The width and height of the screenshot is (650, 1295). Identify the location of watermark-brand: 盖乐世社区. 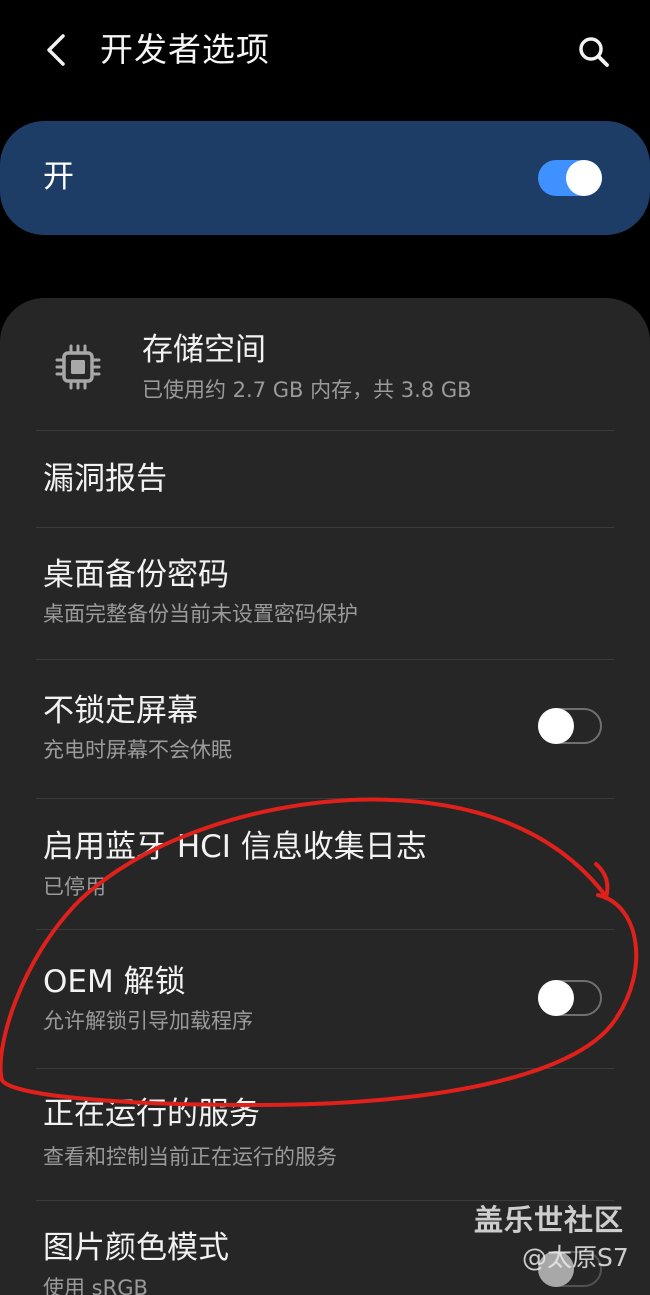
(549, 1220).